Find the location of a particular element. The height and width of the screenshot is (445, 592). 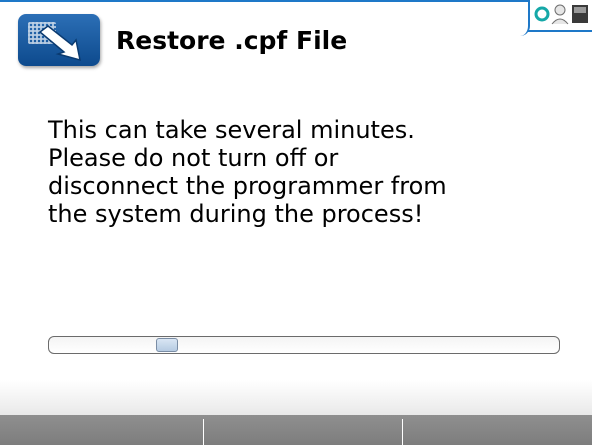

header-border-extension is located at coordinates (560, 31).